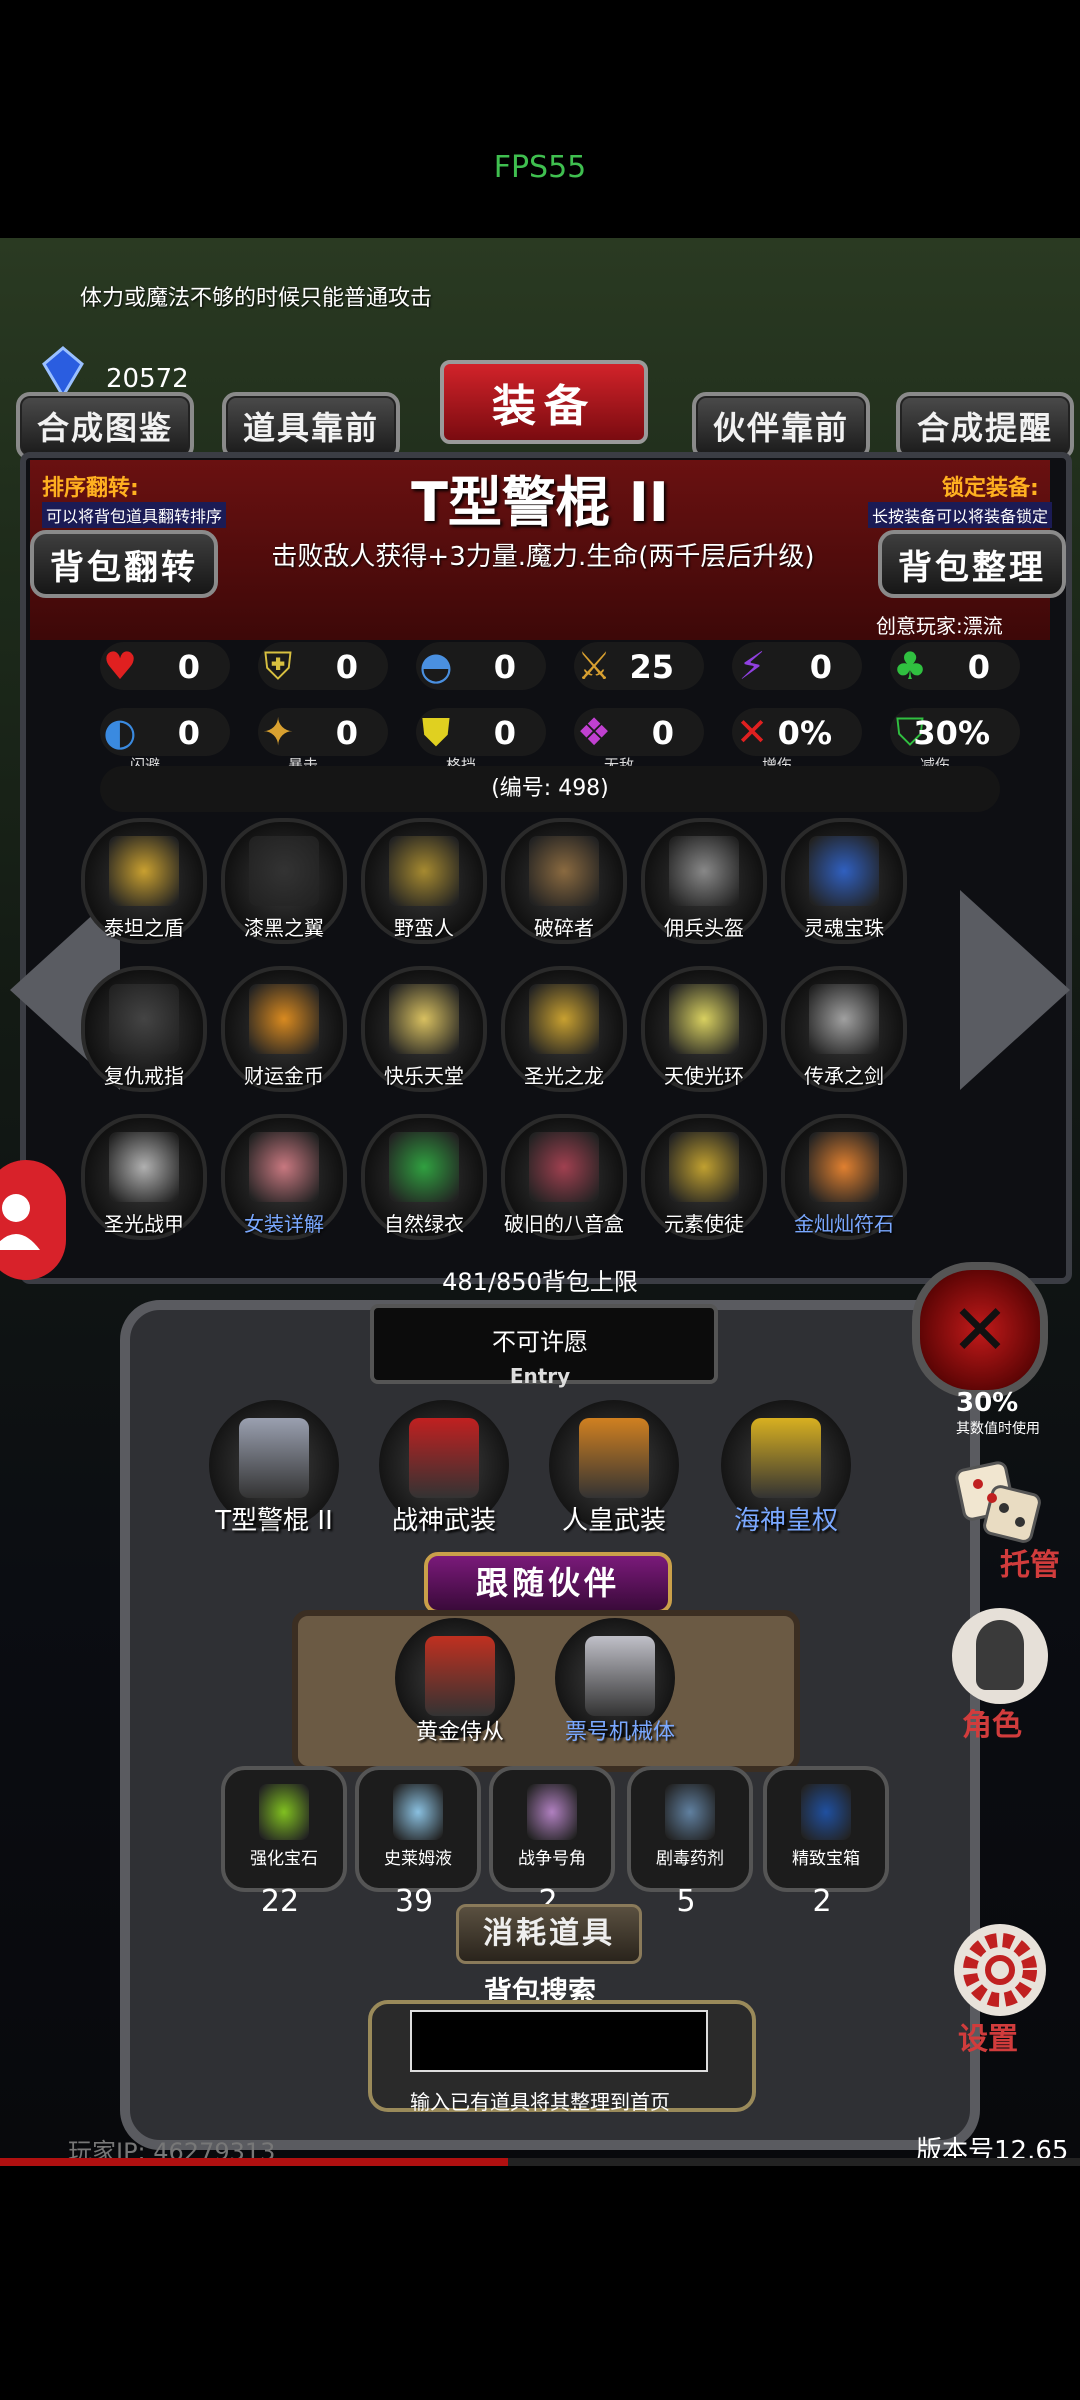 Image resolution: width=1080 pixels, height=2400 pixels. Describe the element at coordinates (311, 426) in the screenshot. I see `items-first-button: 道具靠前` at that location.